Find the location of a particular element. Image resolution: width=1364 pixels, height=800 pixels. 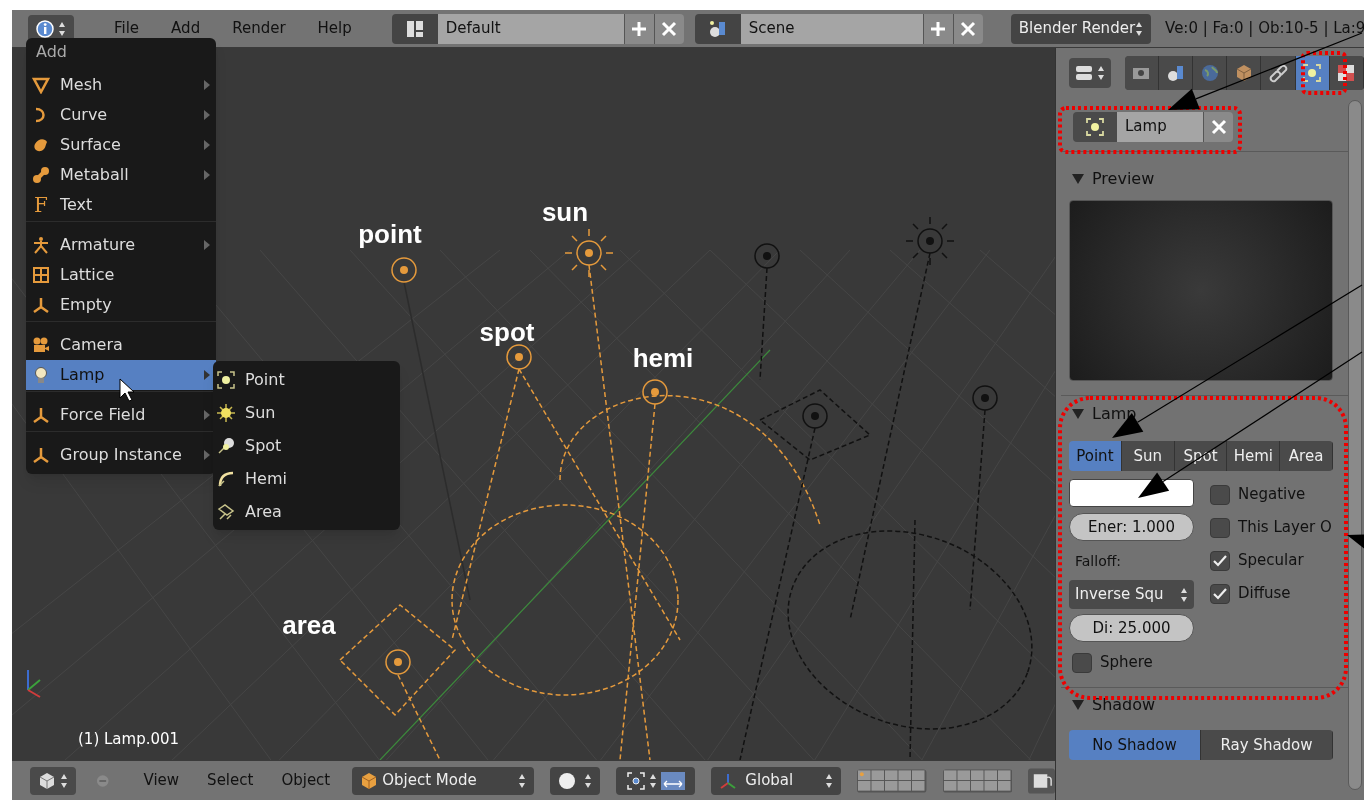

sphere-icon is located at coordinates (567, 780).